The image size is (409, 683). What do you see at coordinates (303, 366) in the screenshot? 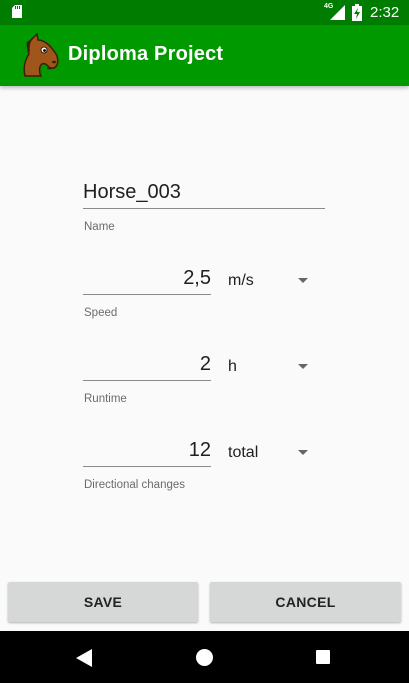
I see `runtime-unit-dropdown-icon` at bounding box center [303, 366].